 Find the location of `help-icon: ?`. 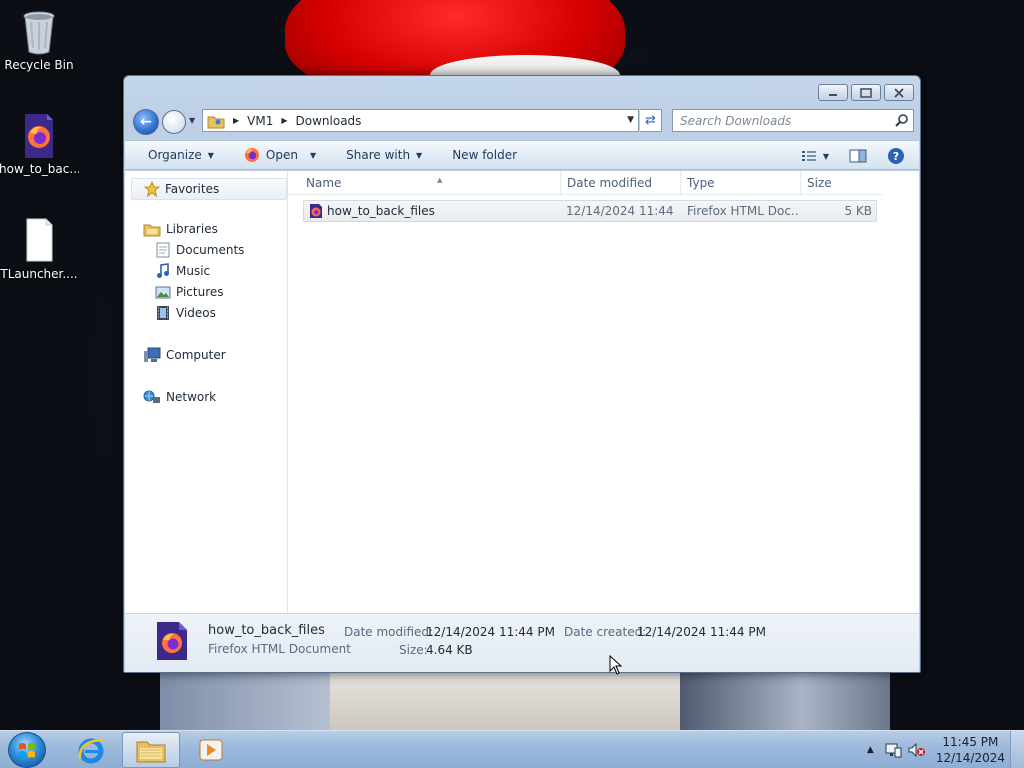

help-icon: ? is located at coordinates (896, 156).